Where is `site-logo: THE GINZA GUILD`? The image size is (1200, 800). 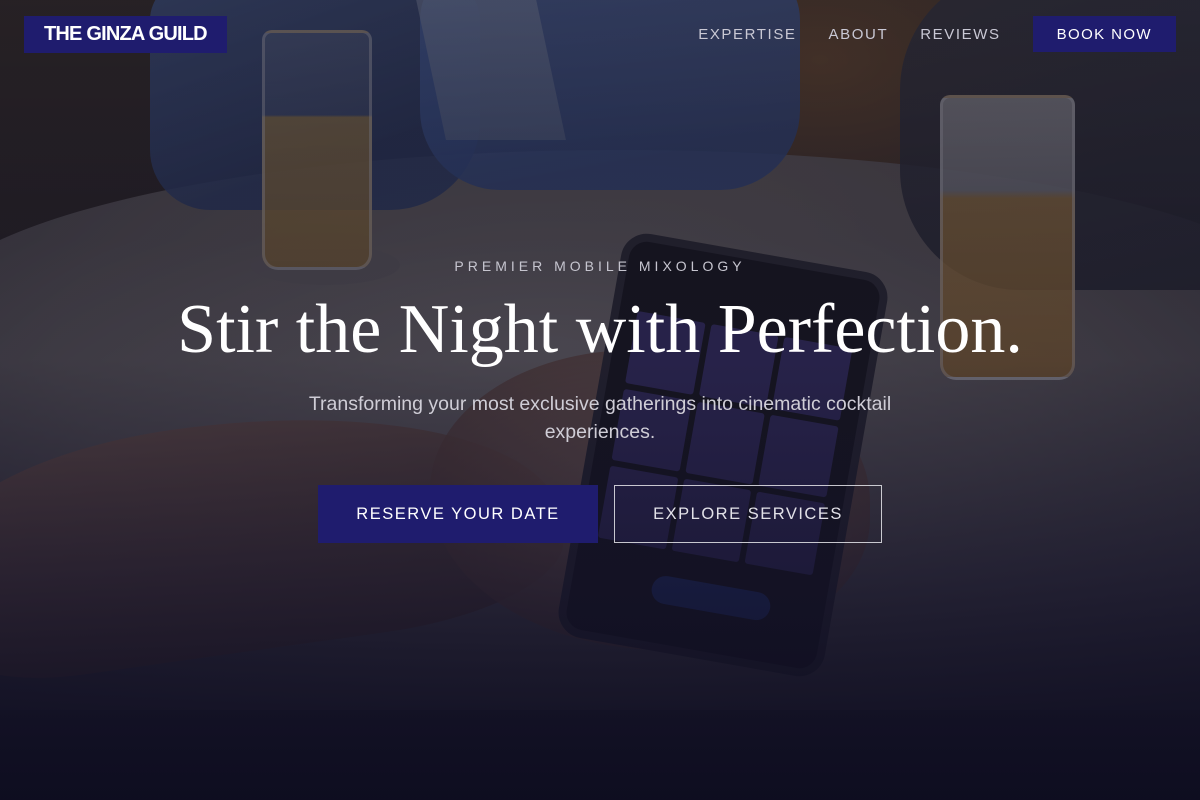
site-logo: THE GINZA GUILD is located at coordinates (125, 34).